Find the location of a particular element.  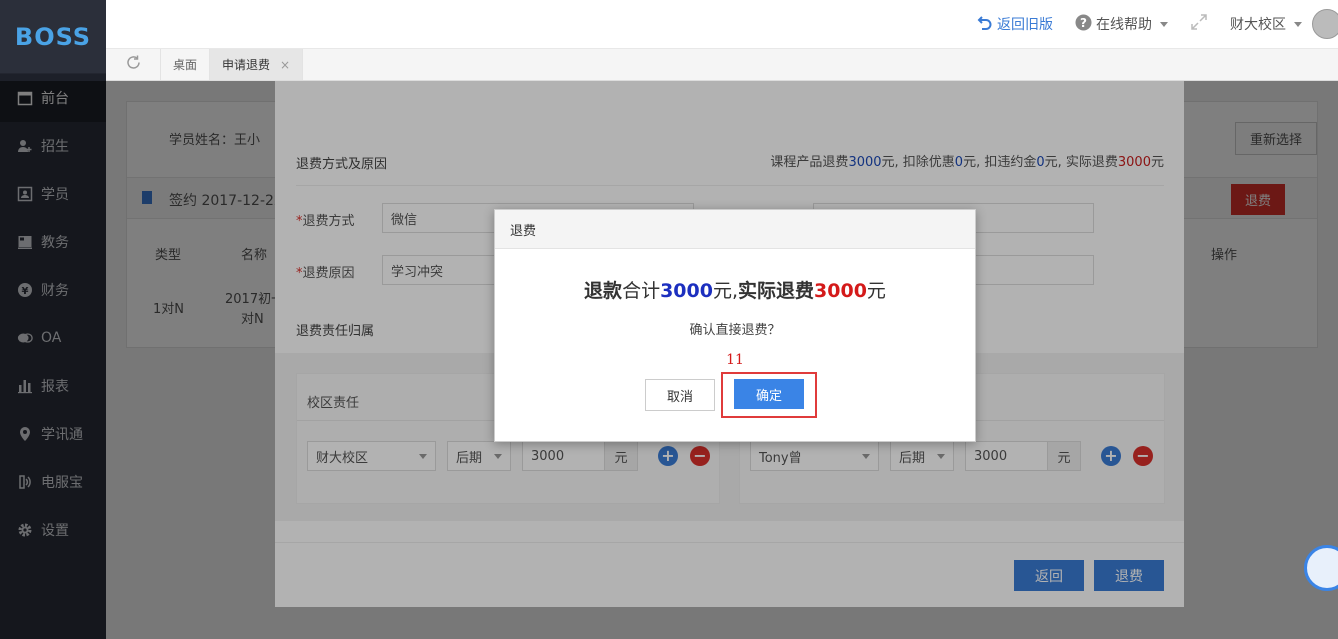

tab-bar: 桌面 申请退费 × is located at coordinates (722, 65).